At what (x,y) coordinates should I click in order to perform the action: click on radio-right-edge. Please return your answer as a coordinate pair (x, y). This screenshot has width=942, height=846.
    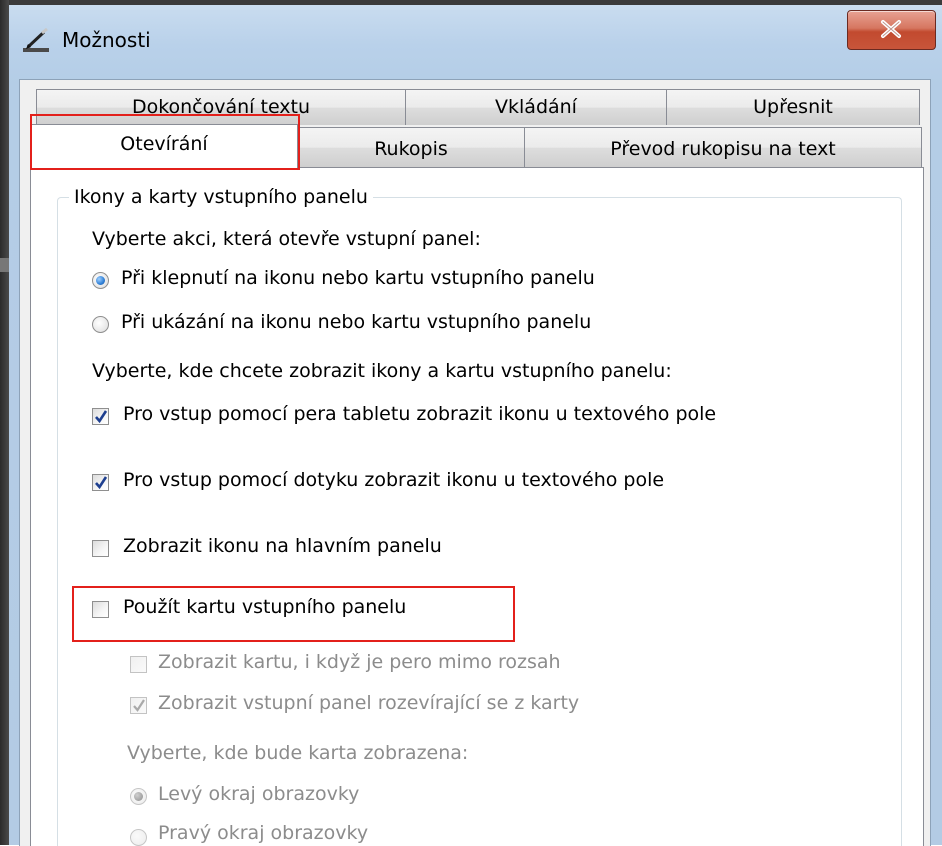
    Looking at the image, I should click on (138, 837).